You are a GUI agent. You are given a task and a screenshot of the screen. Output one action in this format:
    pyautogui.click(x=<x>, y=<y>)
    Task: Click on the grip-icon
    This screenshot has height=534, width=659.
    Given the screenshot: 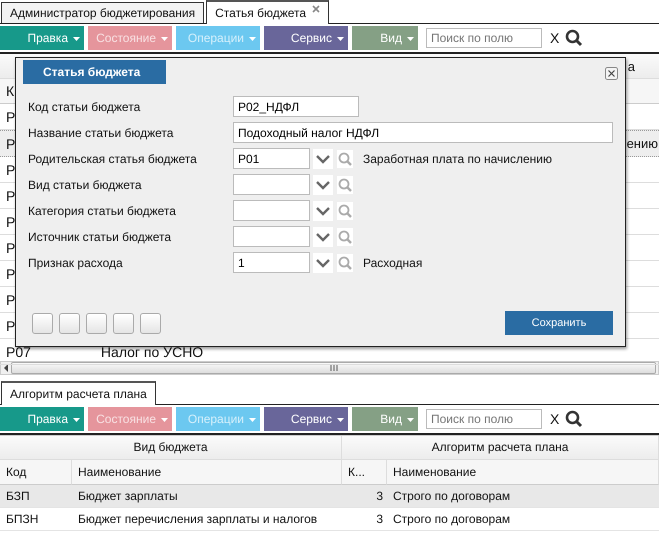 What is the action you would take?
    pyautogui.click(x=334, y=368)
    